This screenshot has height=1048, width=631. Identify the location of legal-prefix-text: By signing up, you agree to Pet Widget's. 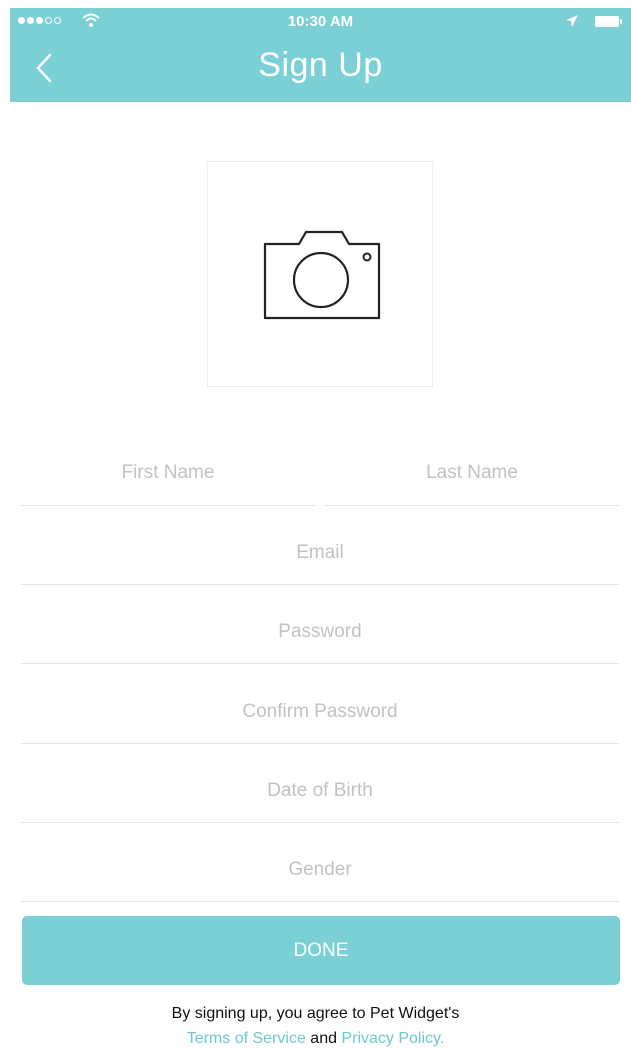
(315, 1013).